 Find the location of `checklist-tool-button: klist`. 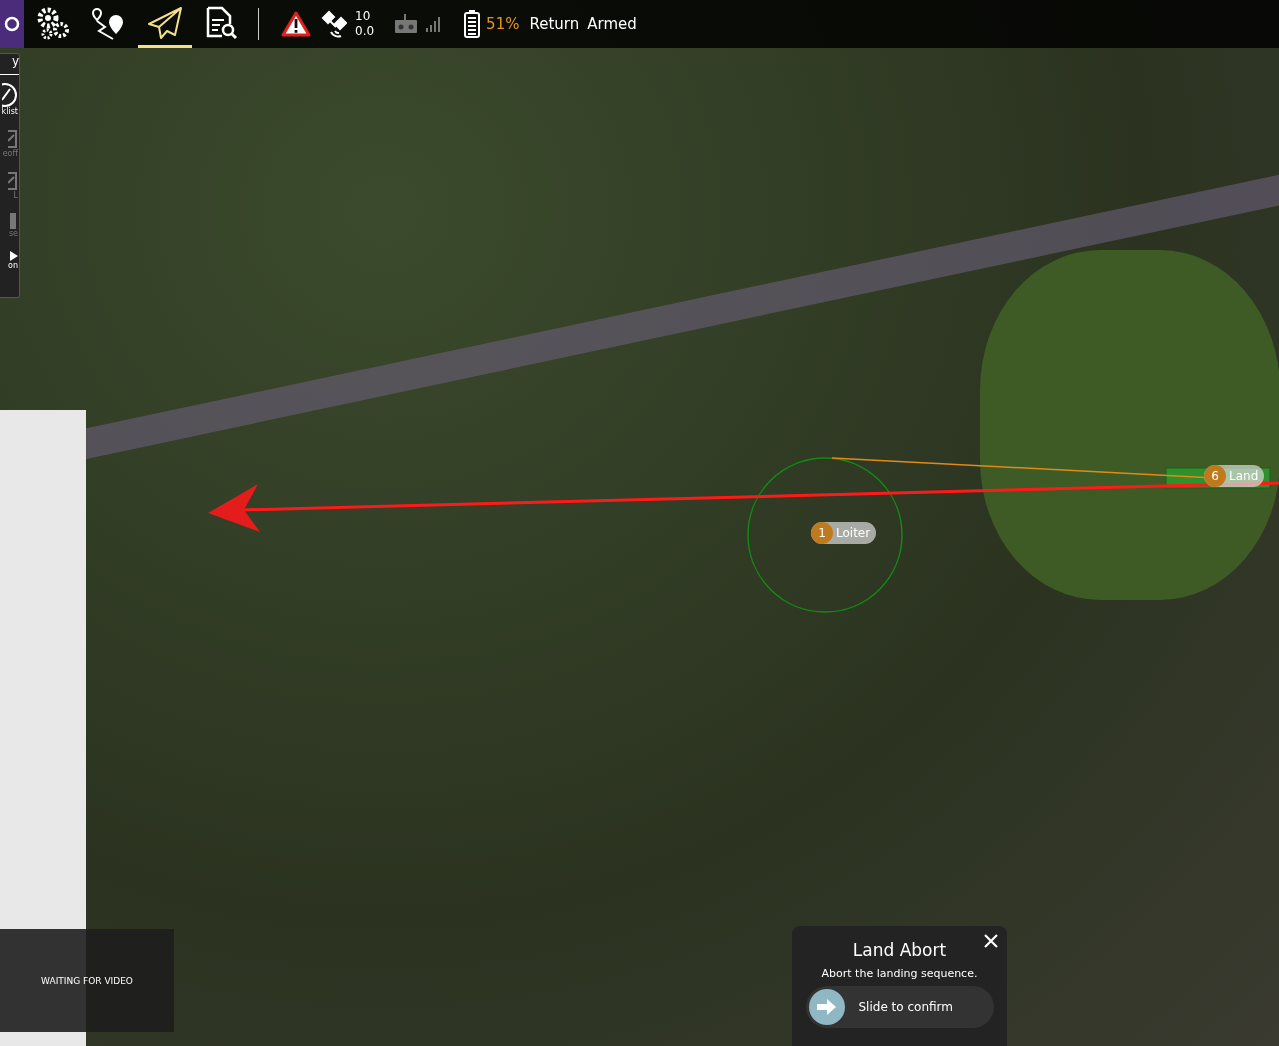

checklist-tool-button: klist is located at coordinates (10, 100).